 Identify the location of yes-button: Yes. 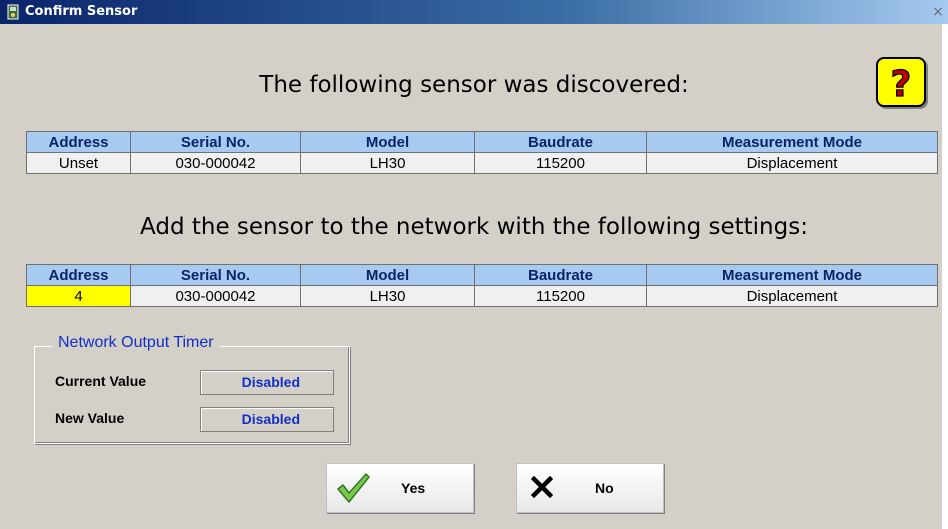
(400, 488).